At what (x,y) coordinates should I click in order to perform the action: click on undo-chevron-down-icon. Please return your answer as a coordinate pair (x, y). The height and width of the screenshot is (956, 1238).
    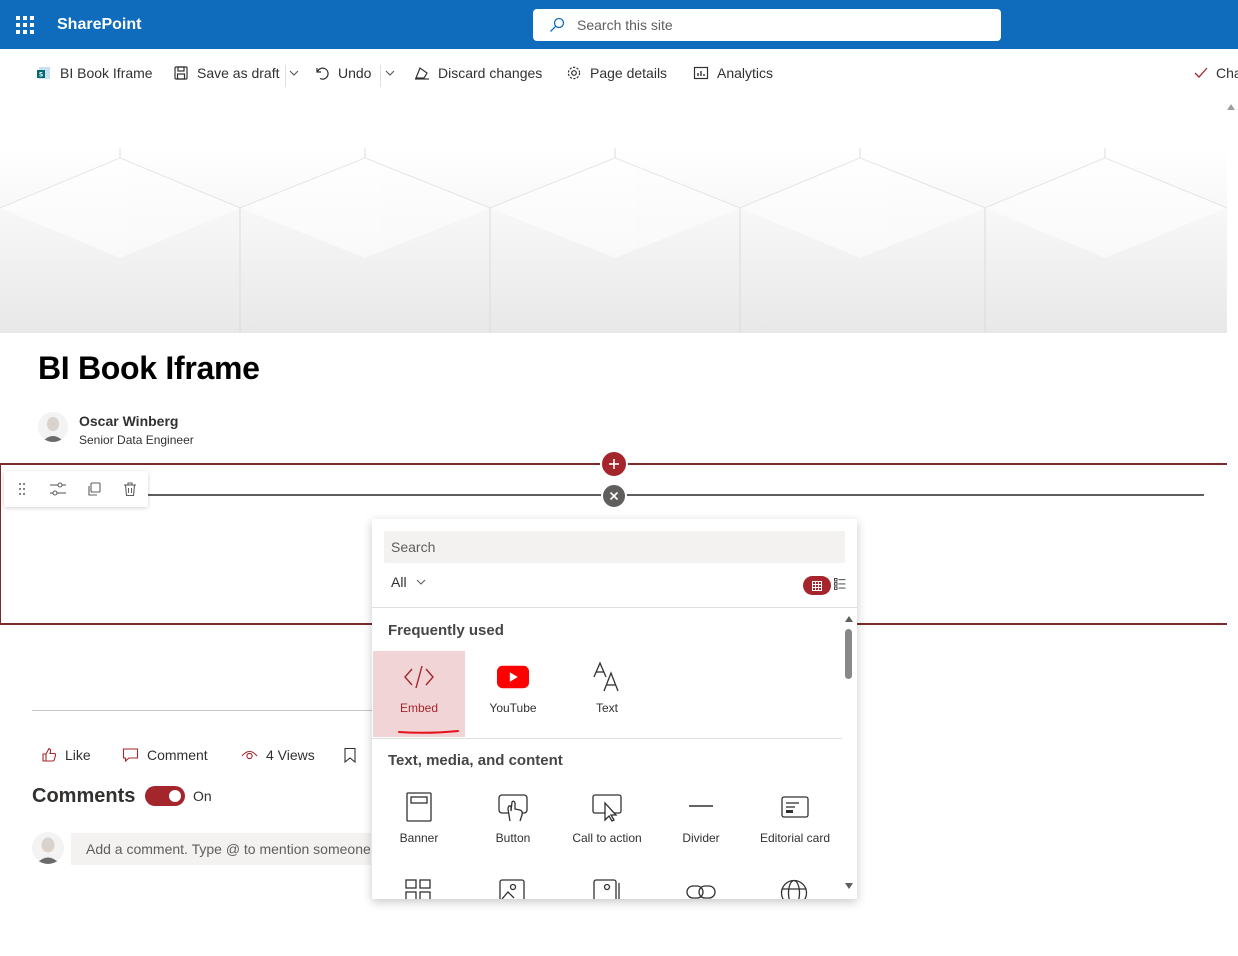
    Looking at the image, I should click on (390, 73).